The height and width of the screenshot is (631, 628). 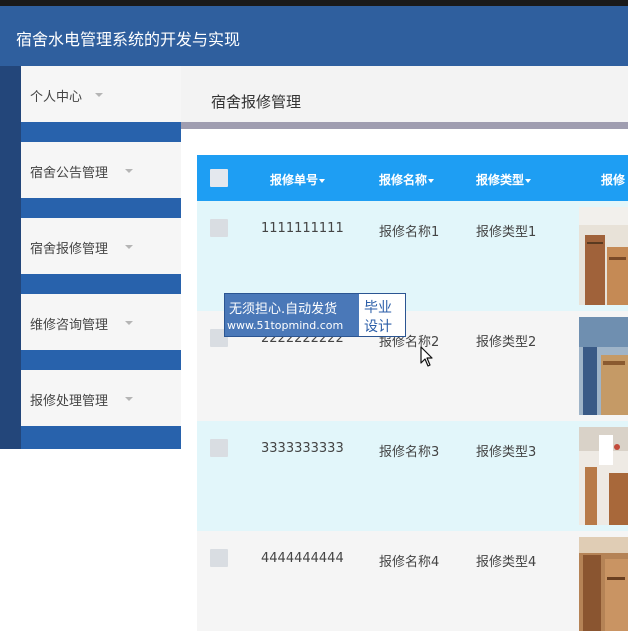 What do you see at coordinates (285, 325) in the screenshot?
I see `watermark-line2: www.51topmind.com` at bounding box center [285, 325].